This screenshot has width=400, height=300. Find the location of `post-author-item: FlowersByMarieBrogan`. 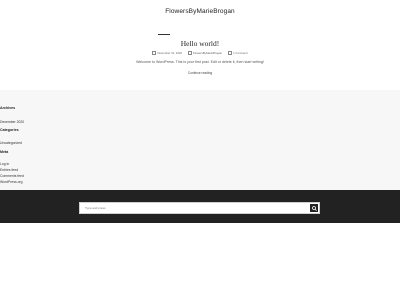

post-author-item: FlowersByMarieBrogan is located at coordinates (205, 53).